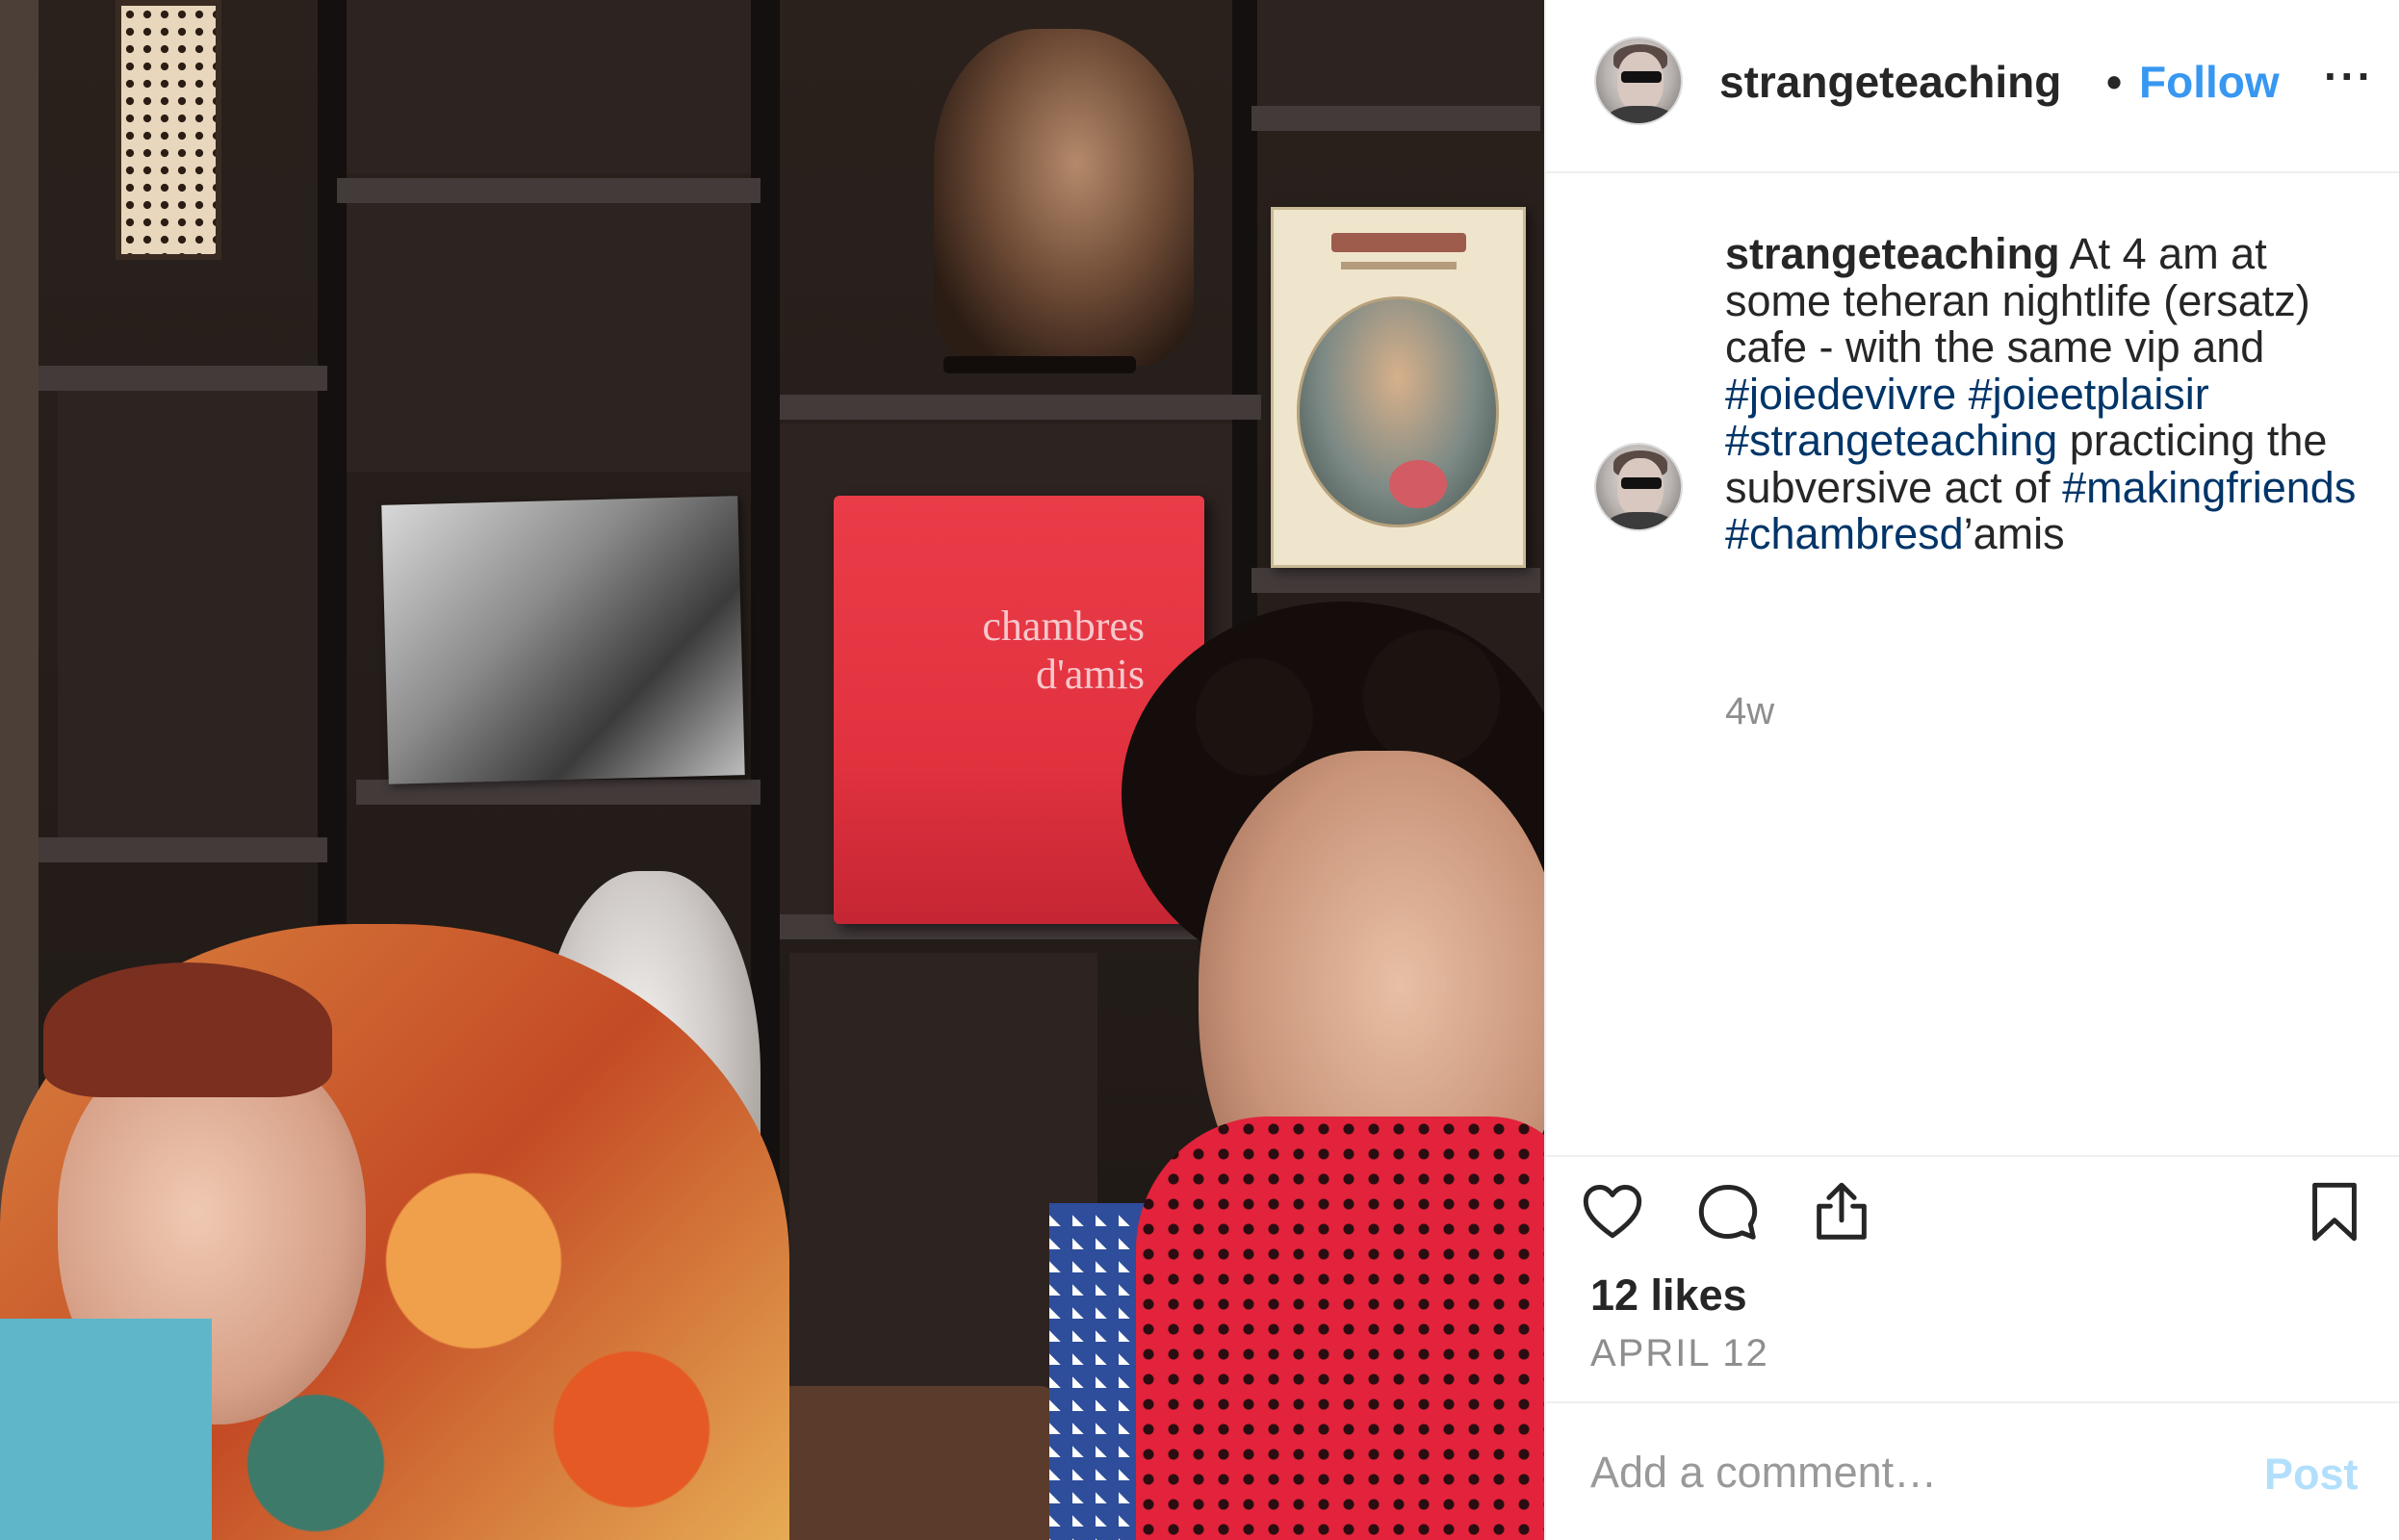 Image resolution: width=2399 pixels, height=1540 pixels. Describe the element at coordinates (1972, 1280) in the screenshot. I see `post-actions: 12 likes APRIL 12` at that location.